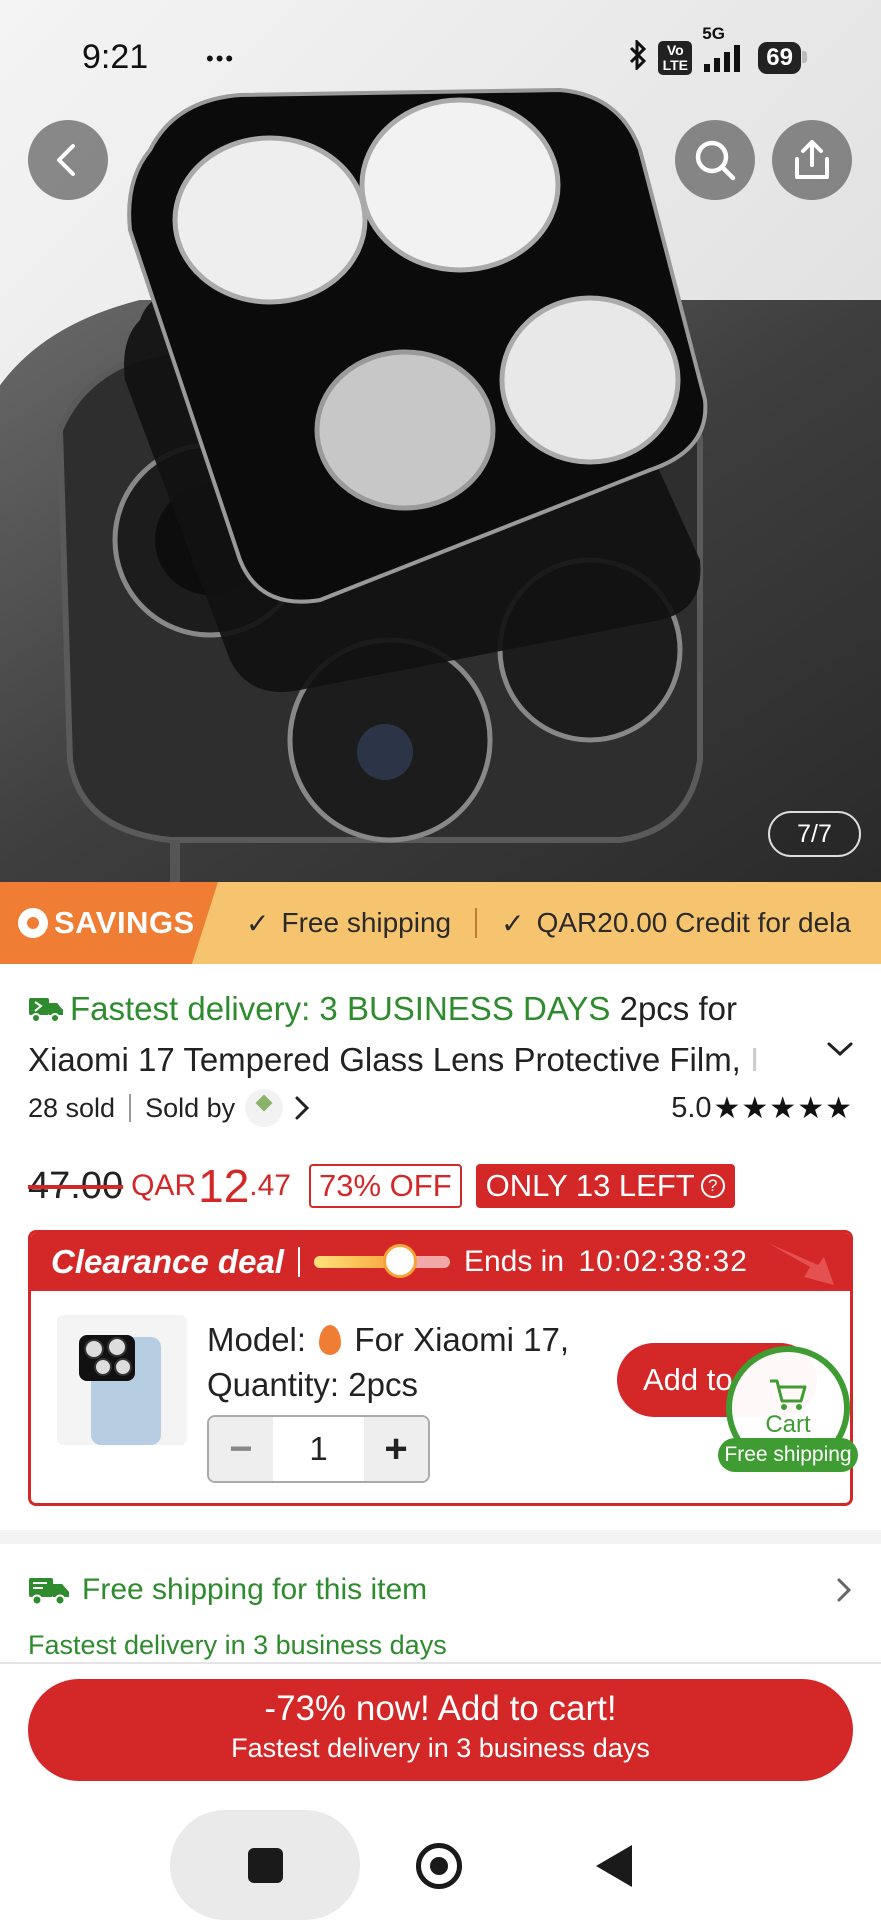  What do you see at coordinates (72, 1107) in the screenshot?
I see `sold-count: 28 sold` at bounding box center [72, 1107].